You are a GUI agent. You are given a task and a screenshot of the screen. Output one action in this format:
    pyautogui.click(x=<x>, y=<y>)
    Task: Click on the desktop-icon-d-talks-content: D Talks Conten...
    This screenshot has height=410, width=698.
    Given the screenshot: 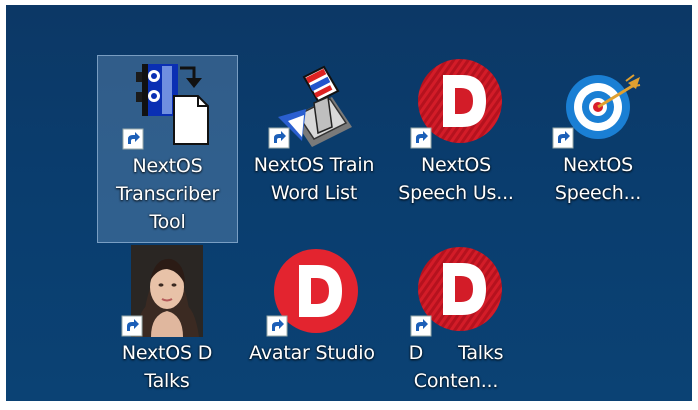 What is the action you would take?
    pyautogui.click(x=456, y=322)
    